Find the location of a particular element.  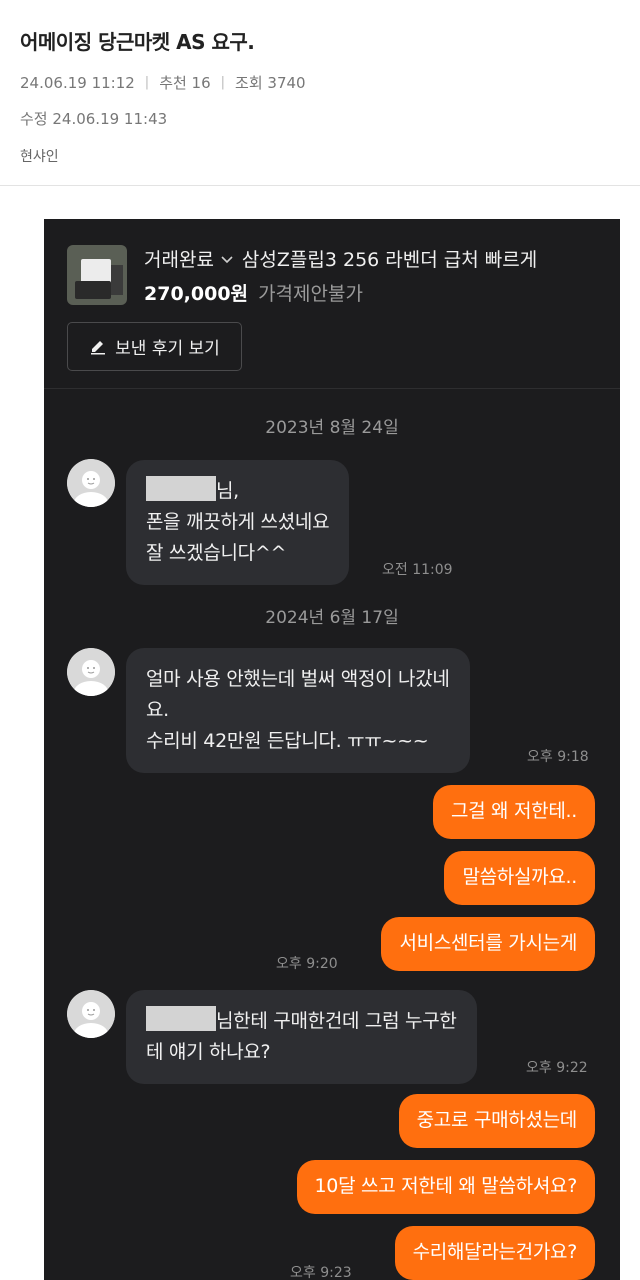

outgoing-message: 서비스센터를 가시는게 is located at coordinates (488, 944).